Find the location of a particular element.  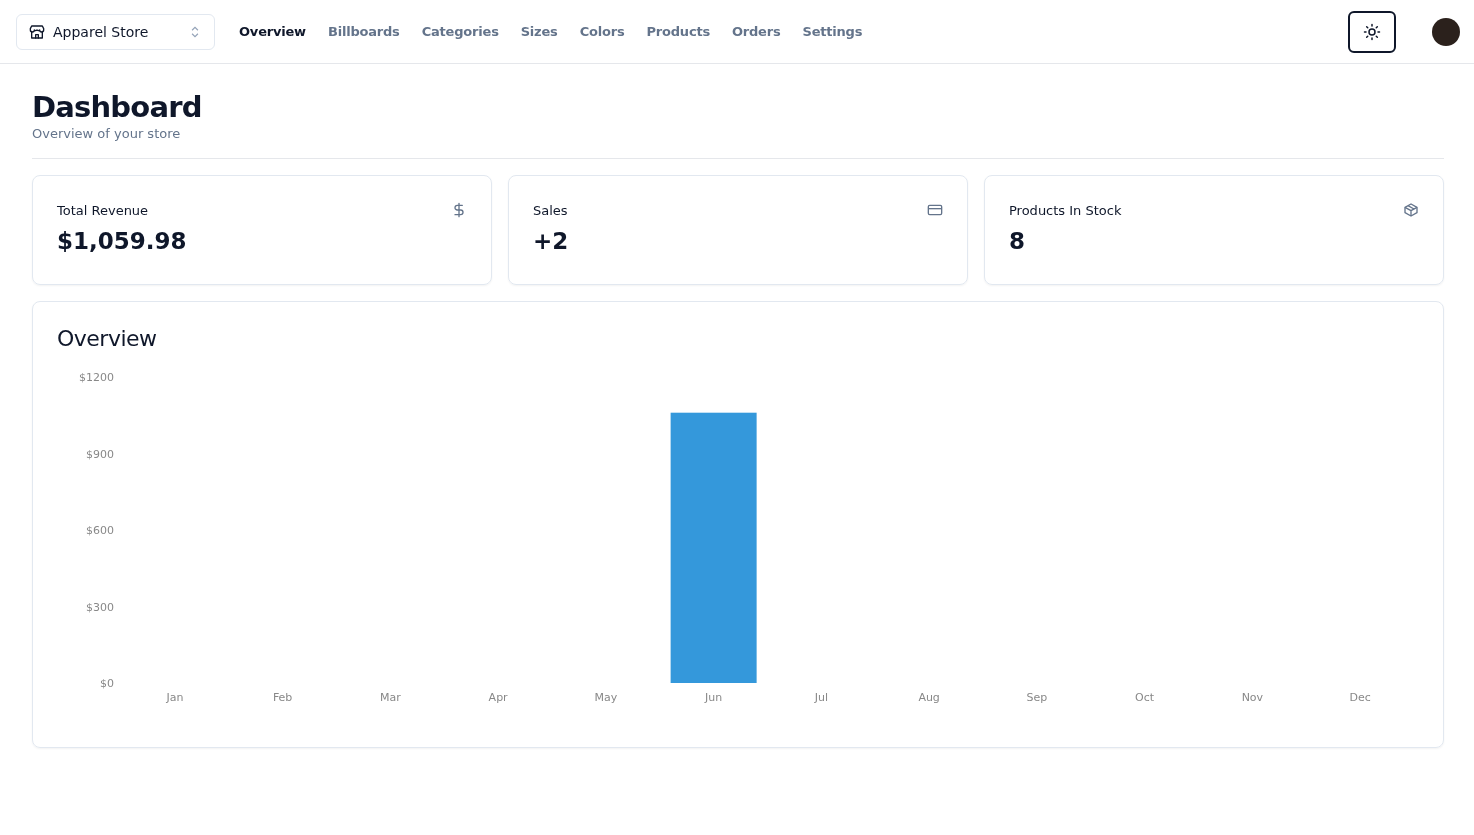

nav-link: Settings is located at coordinates (832, 31).